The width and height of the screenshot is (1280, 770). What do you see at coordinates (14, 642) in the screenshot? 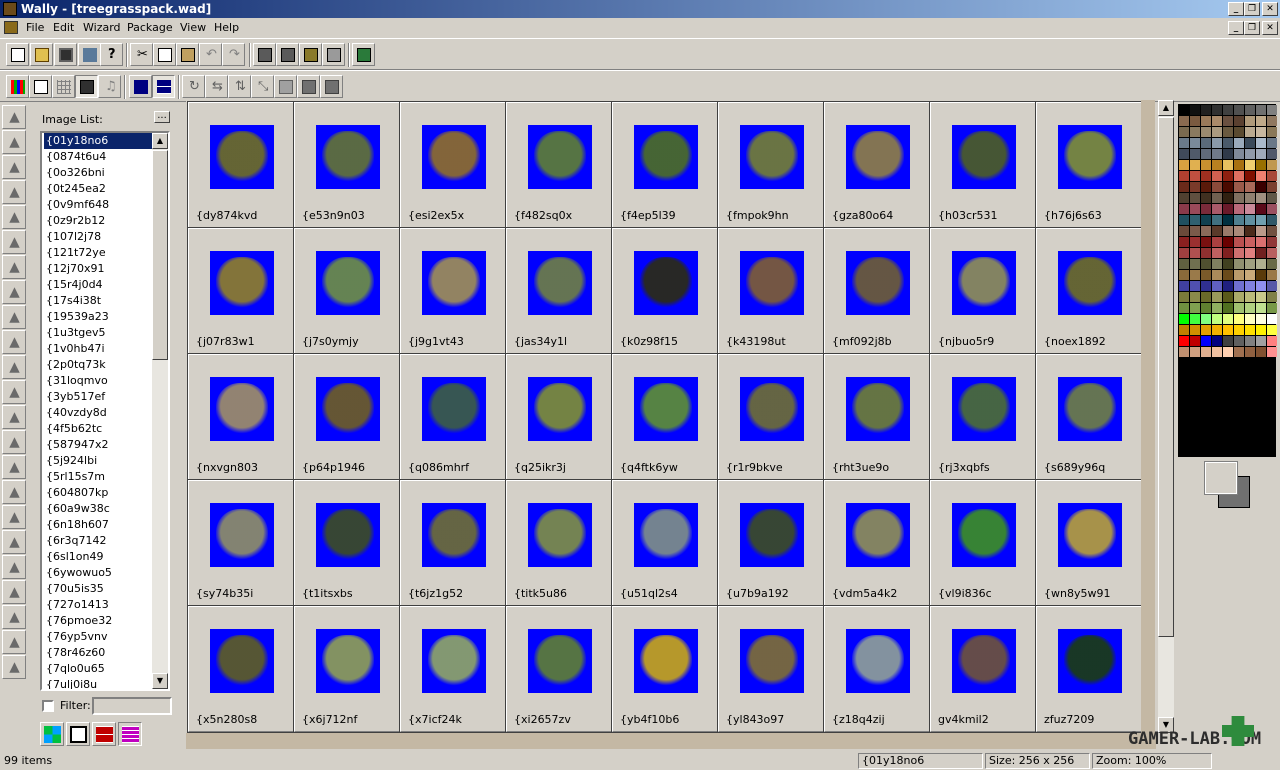
I see `rivet-tool` at bounding box center [14, 642].